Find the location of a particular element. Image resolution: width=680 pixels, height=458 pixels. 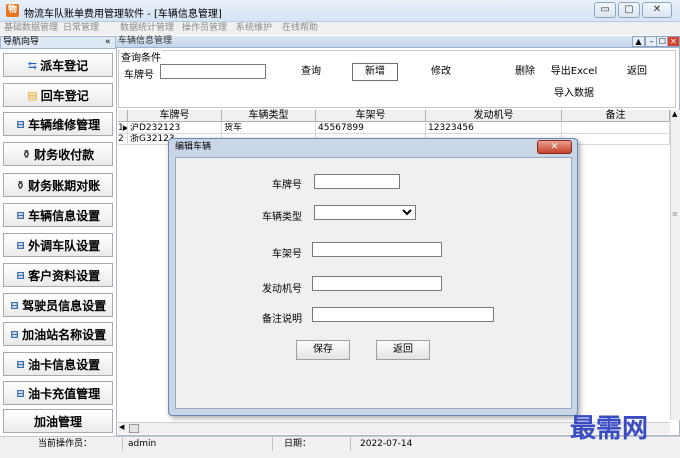

dialog-note-label: 备注说明 is located at coordinates (282, 319).